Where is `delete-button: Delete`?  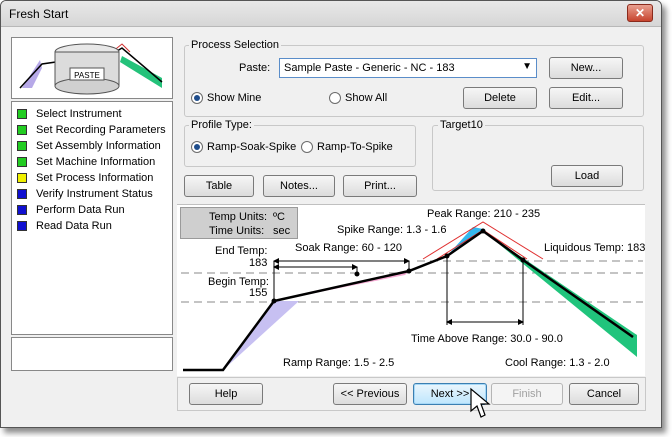 delete-button: Delete is located at coordinates (500, 98).